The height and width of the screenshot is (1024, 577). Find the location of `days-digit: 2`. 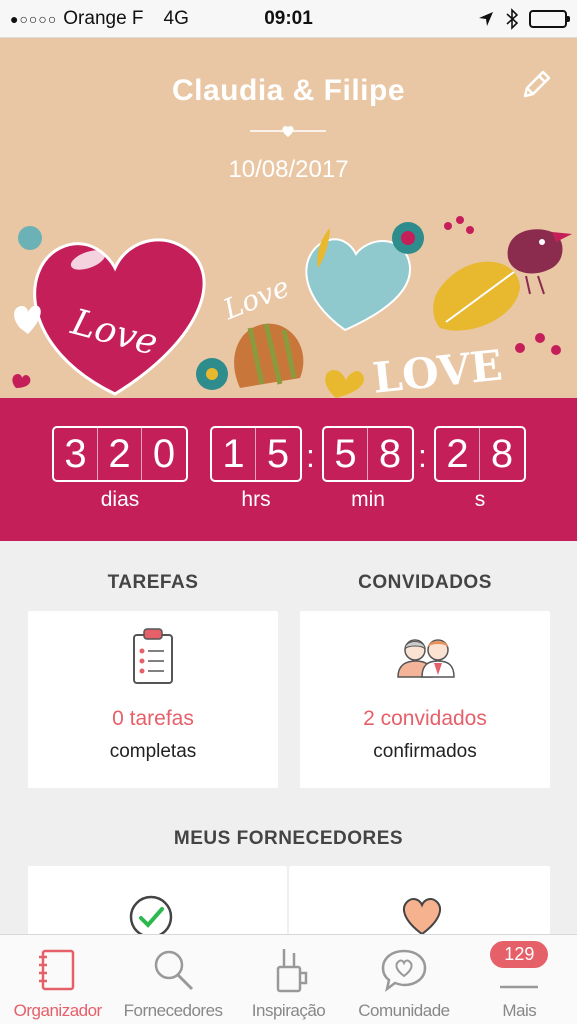

days-digit: 2 is located at coordinates (120, 454).